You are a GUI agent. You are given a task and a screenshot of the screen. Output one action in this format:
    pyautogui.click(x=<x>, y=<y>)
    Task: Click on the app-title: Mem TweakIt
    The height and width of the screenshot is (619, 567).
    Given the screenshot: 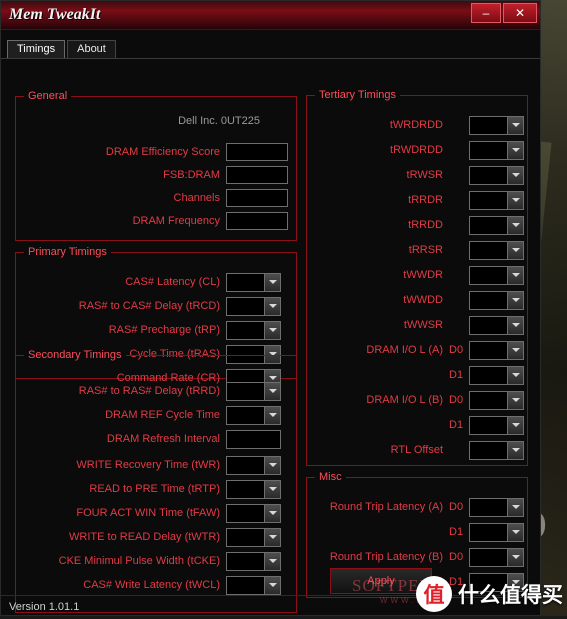 What is the action you would take?
    pyautogui.click(x=55, y=14)
    